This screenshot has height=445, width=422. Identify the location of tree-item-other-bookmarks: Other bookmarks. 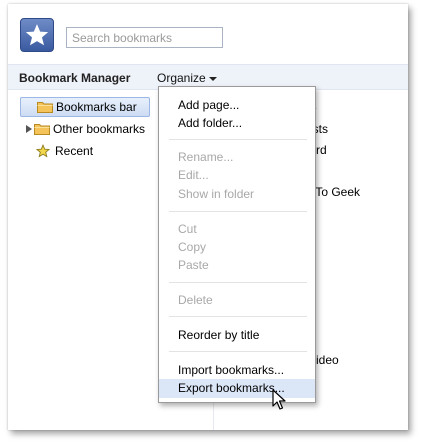
(84, 129).